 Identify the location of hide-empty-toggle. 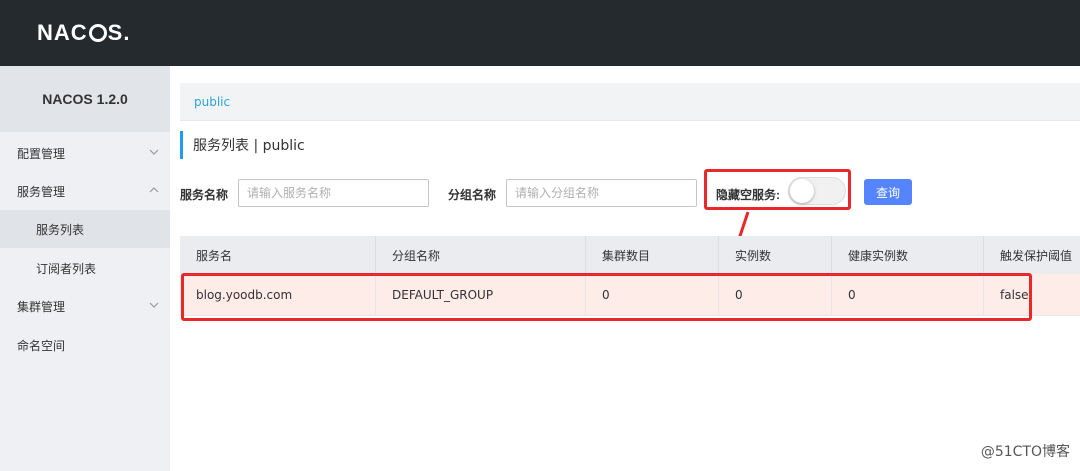
(817, 191).